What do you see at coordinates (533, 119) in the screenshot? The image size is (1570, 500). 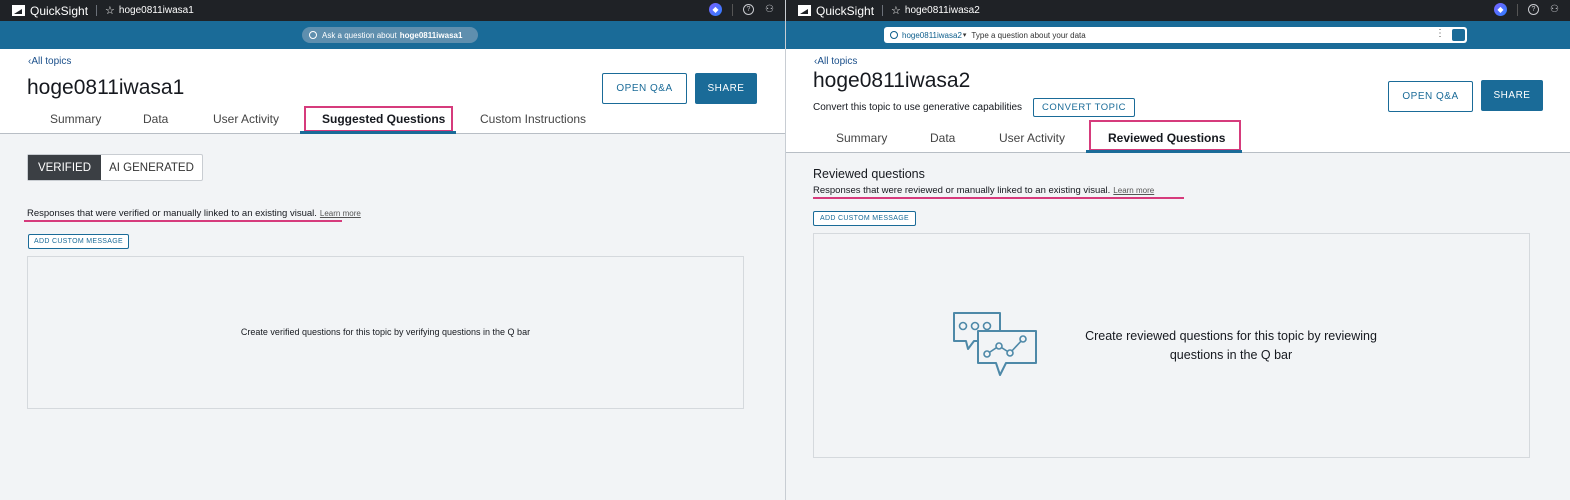 I see `tab-custom-instructions: Custom Instructions` at bounding box center [533, 119].